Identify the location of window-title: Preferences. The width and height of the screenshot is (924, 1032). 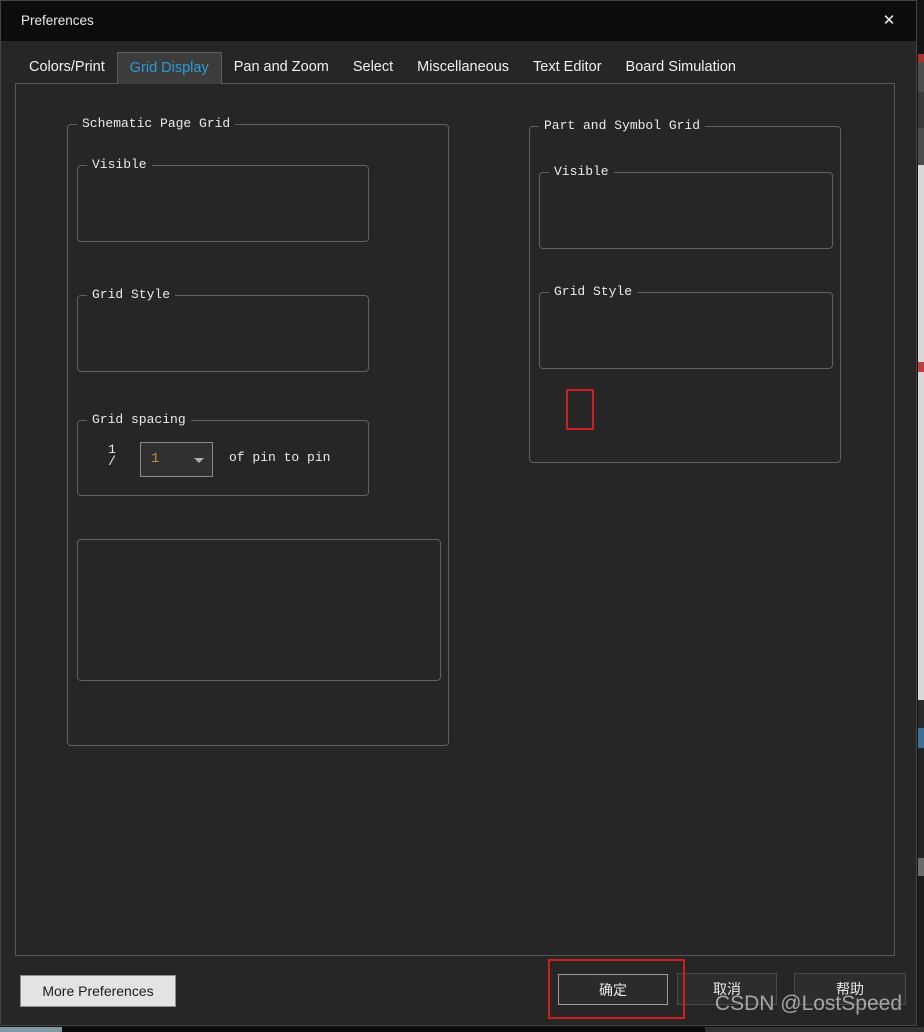
(57, 20).